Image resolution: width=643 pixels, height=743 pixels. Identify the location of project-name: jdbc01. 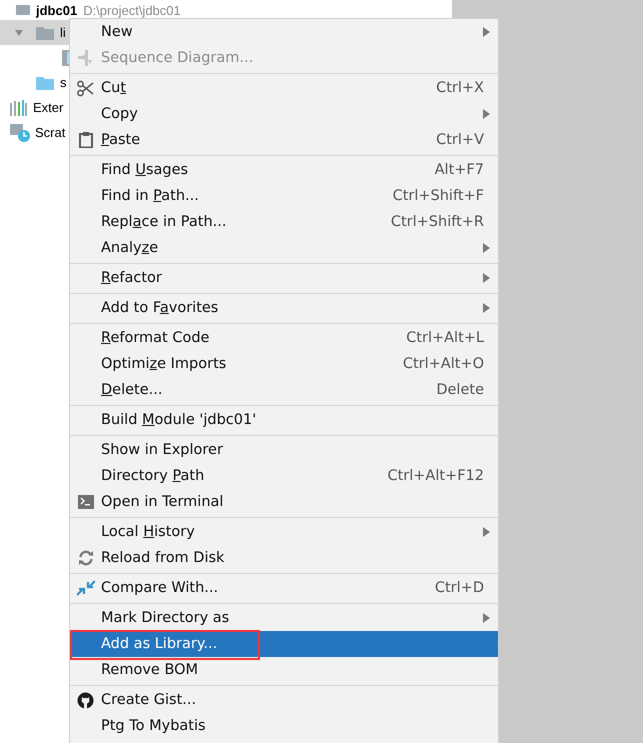
(57, 10).